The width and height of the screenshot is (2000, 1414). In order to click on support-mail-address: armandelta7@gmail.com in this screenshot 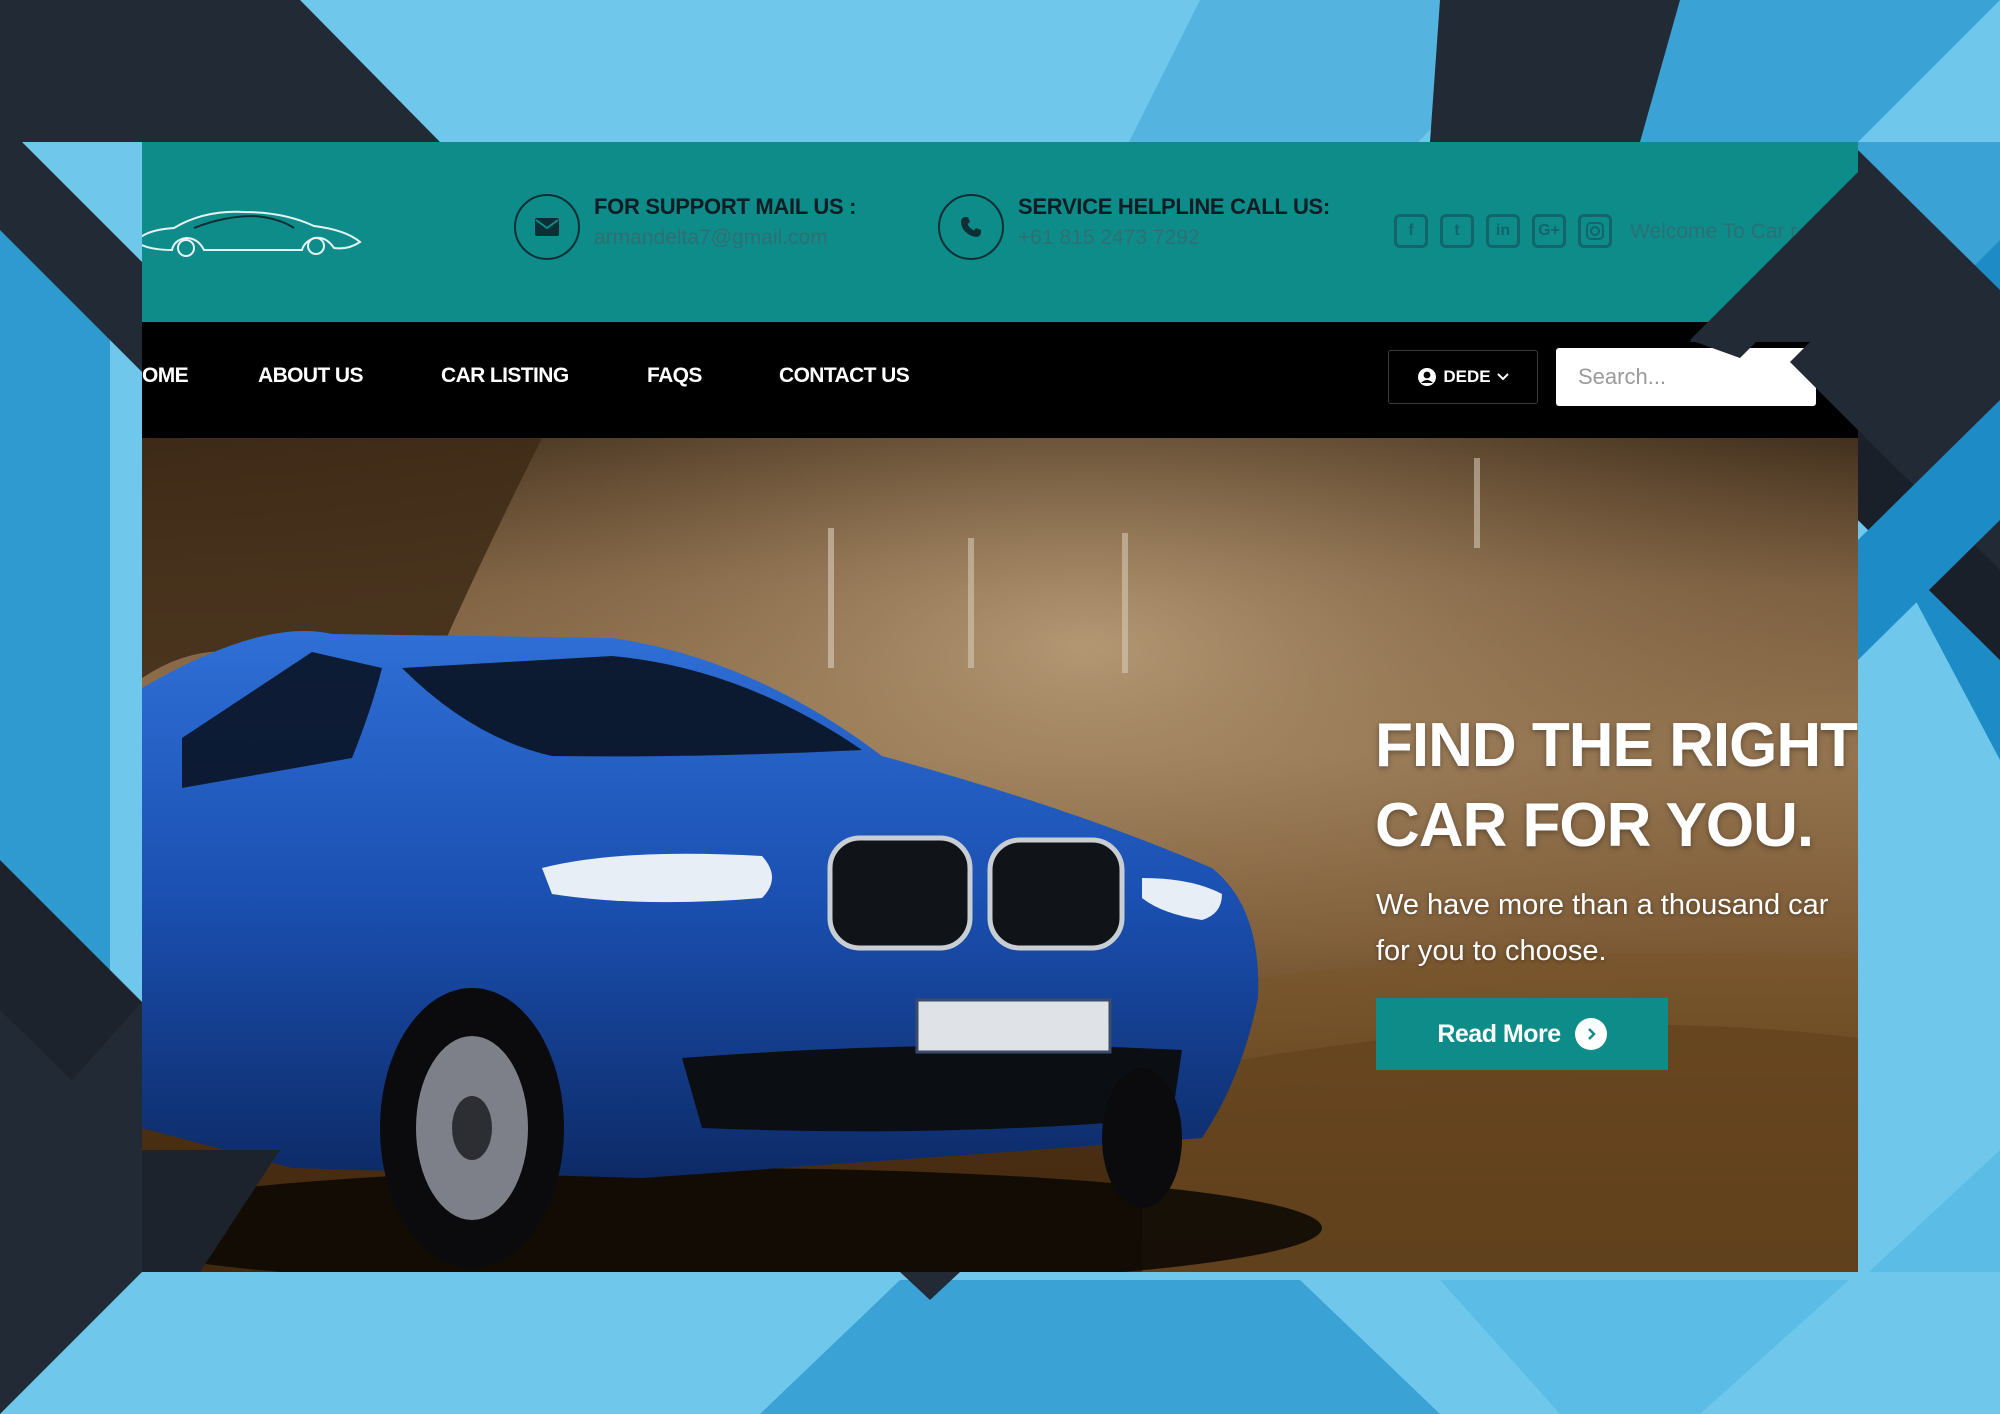, I will do `click(711, 238)`.